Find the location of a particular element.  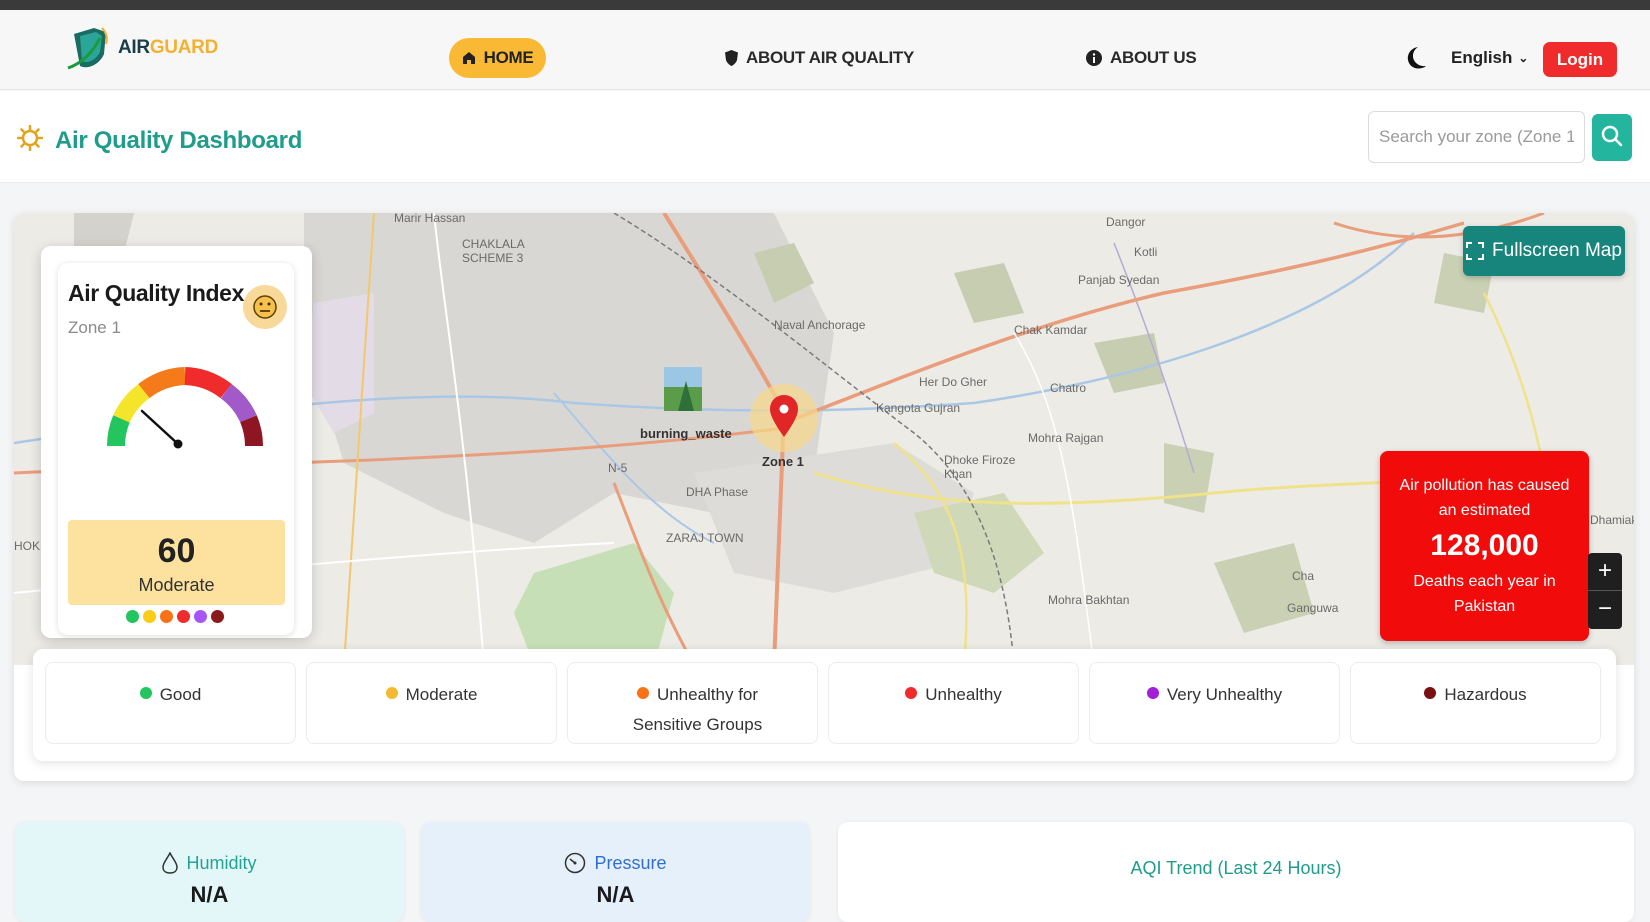

legend-item-unhealthy: Unhealthy is located at coordinates (953, 703).